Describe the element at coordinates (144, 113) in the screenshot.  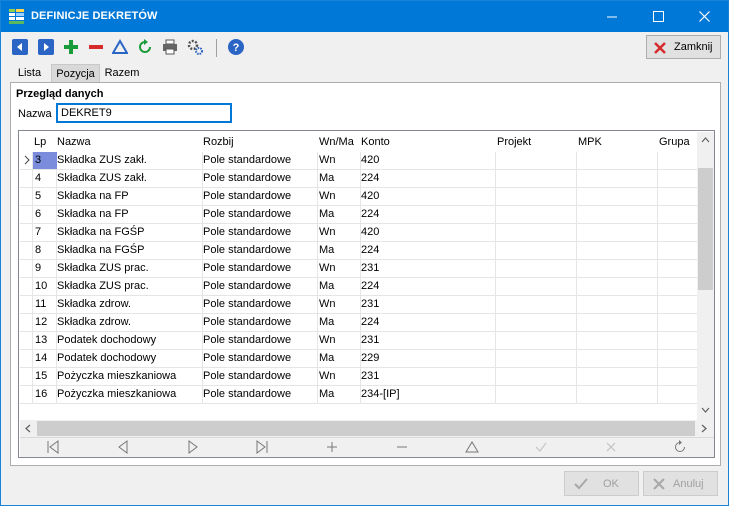
I see `nazwa-input: DEKRET9` at that location.